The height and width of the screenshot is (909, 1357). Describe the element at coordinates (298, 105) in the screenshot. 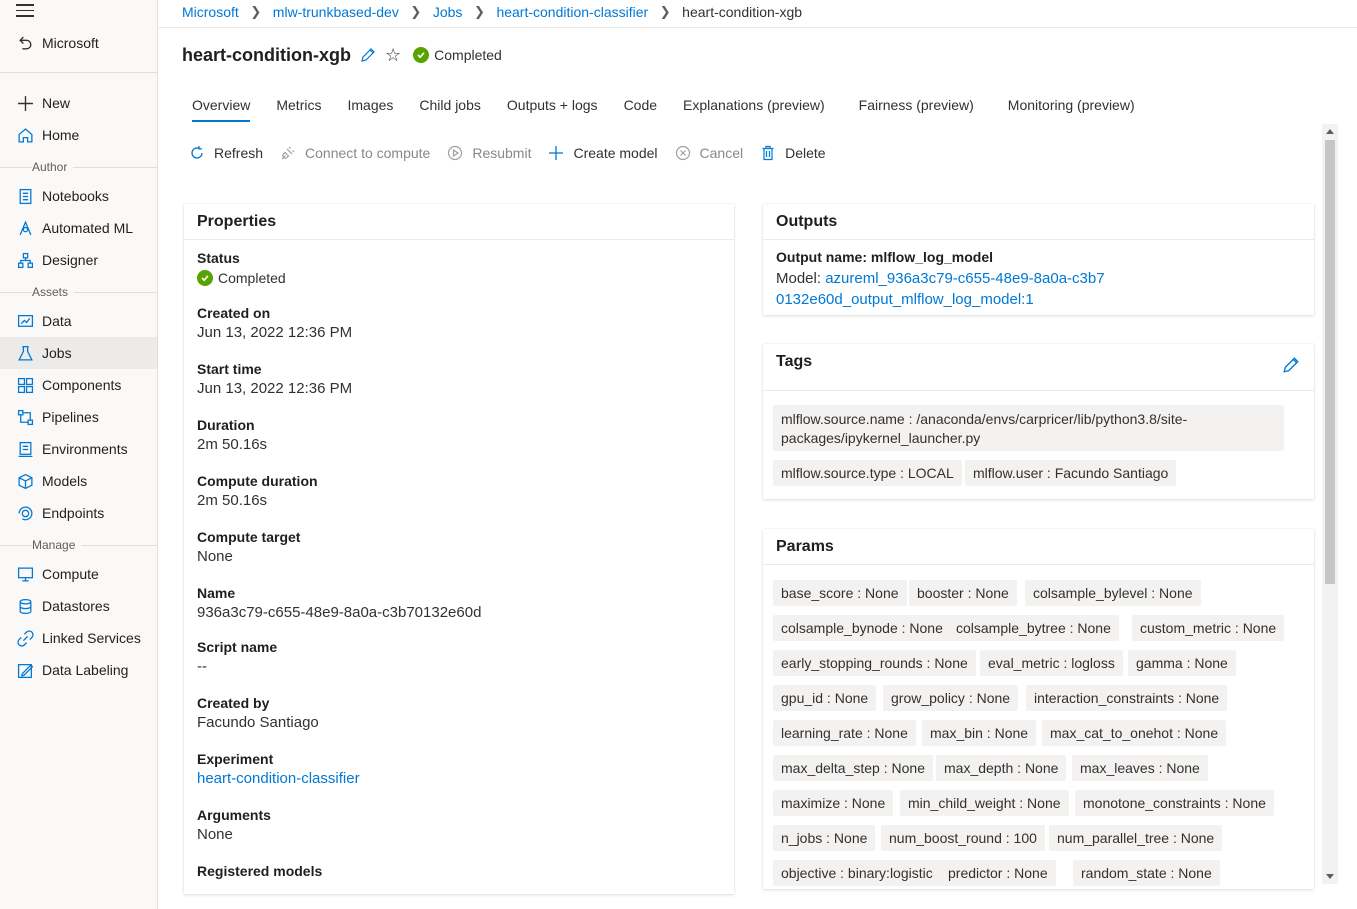

I see `tab-metrics: Metrics` at that location.